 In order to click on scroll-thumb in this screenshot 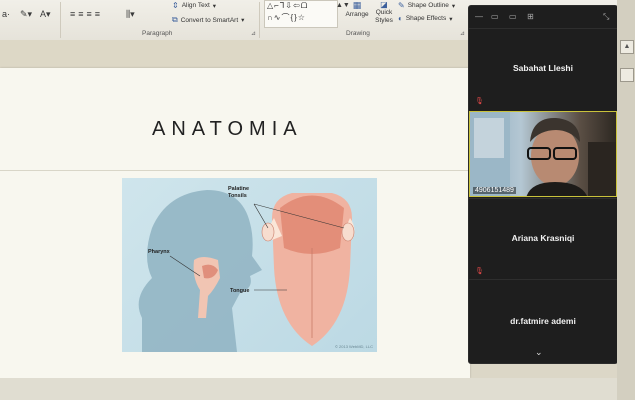, I will do `click(627, 75)`.